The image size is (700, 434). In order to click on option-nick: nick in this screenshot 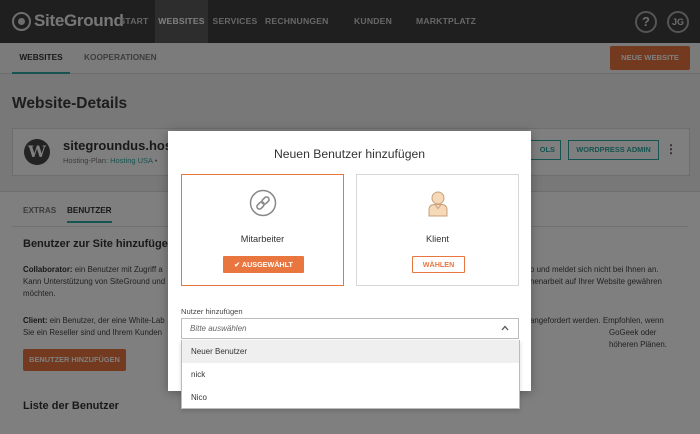, I will do `click(350, 374)`.